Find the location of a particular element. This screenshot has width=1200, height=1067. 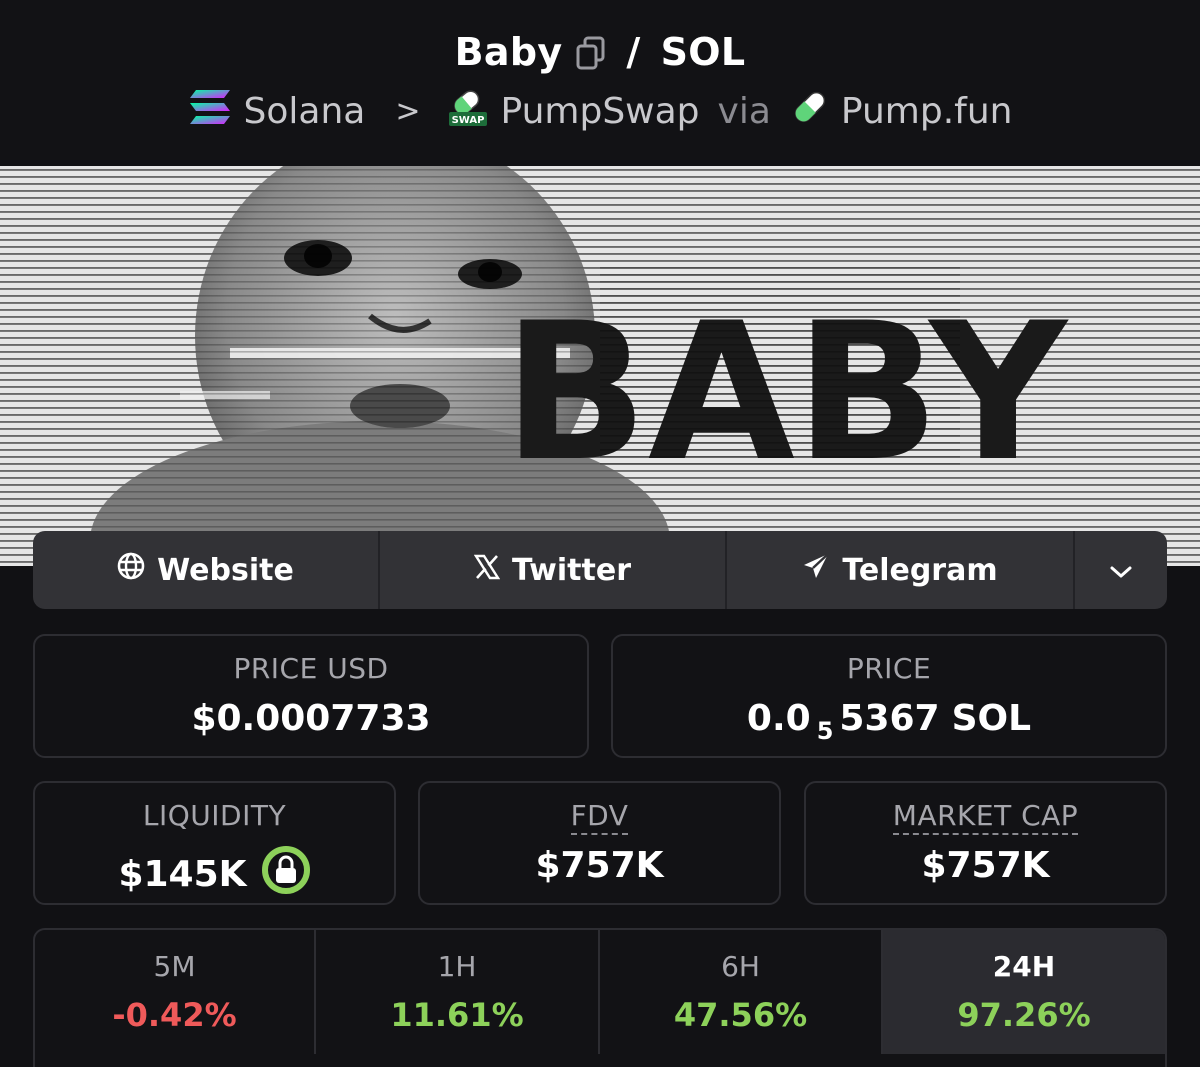

price-usd-value: $0.0007733 is located at coordinates (311, 718).